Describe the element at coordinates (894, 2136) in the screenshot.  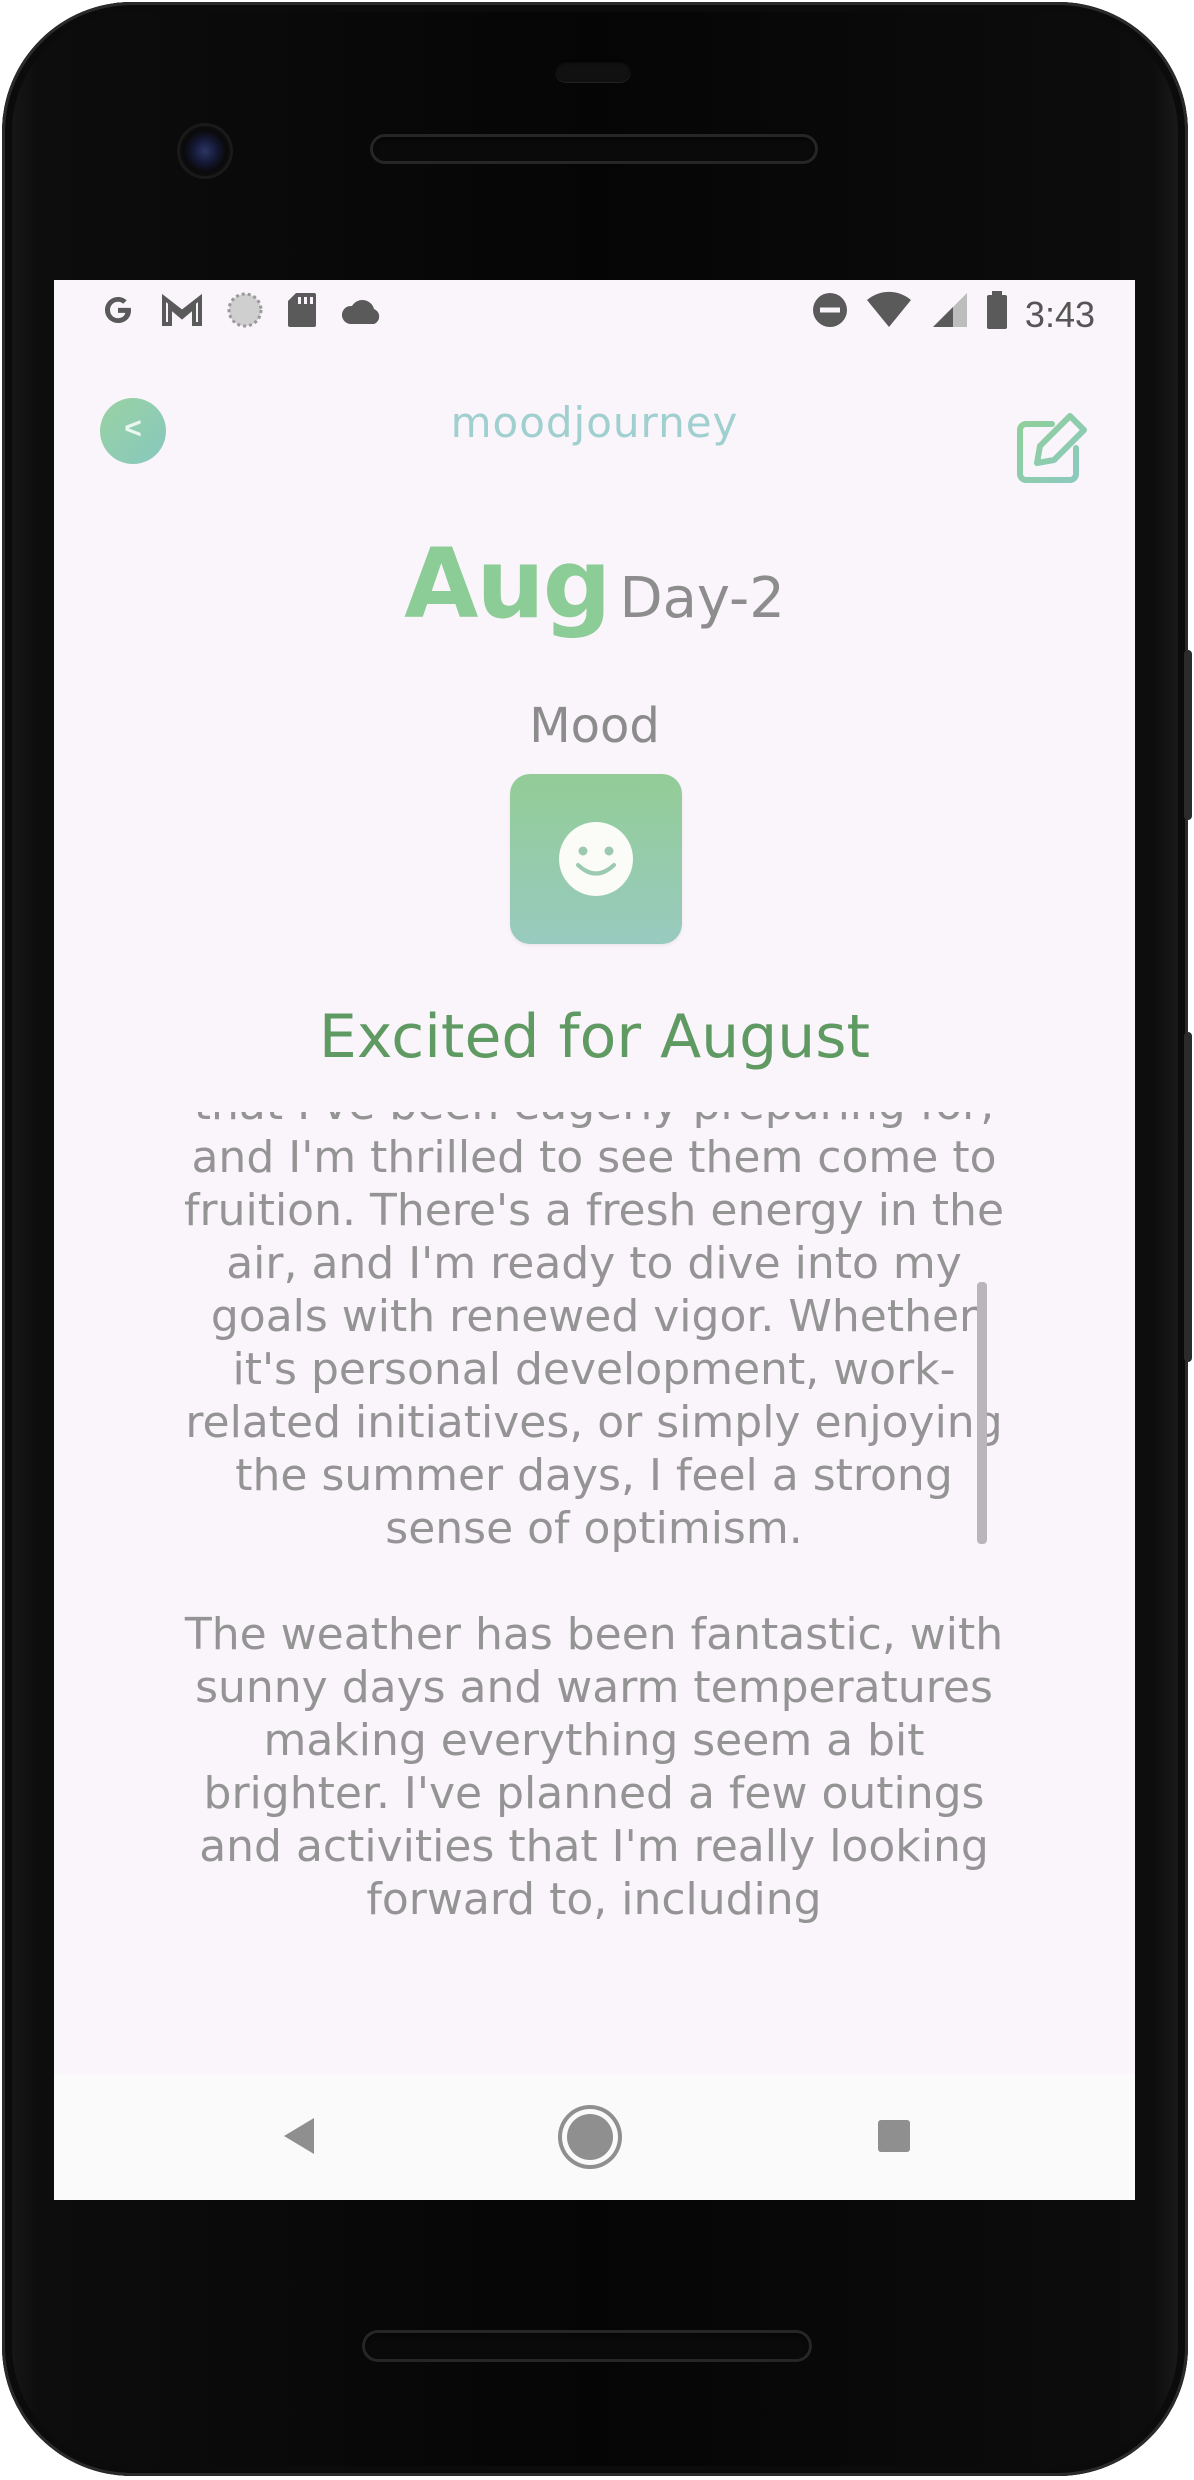
I see `nav-recents-icon` at that location.